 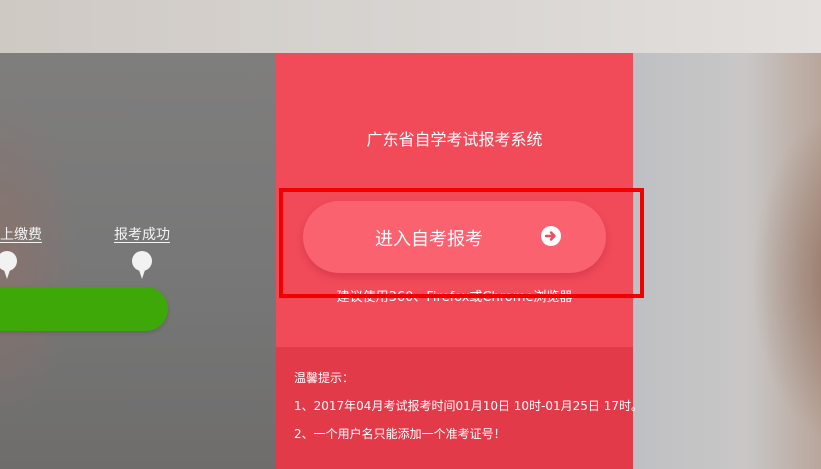 What do you see at coordinates (21, 234) in the screenshot?
I see `step-payment-link: 上缴费` at bounding box center [21, 234].